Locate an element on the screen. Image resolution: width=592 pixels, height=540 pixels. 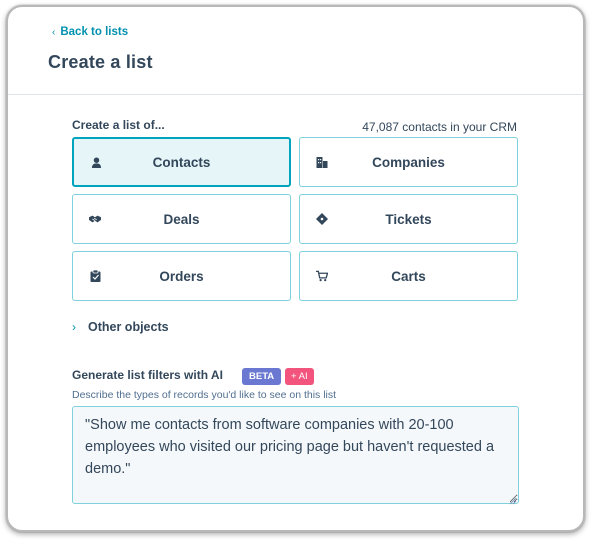
tile-contacts: Contacts is located at coordinates (181, 162).